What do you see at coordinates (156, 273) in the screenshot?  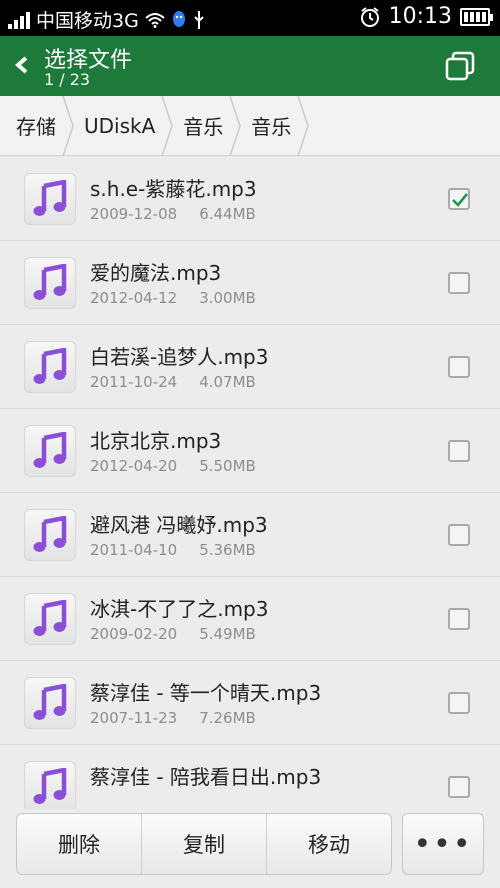 I see `file-name: 爱的魔法.mp3` at bounding box center [156, 273].